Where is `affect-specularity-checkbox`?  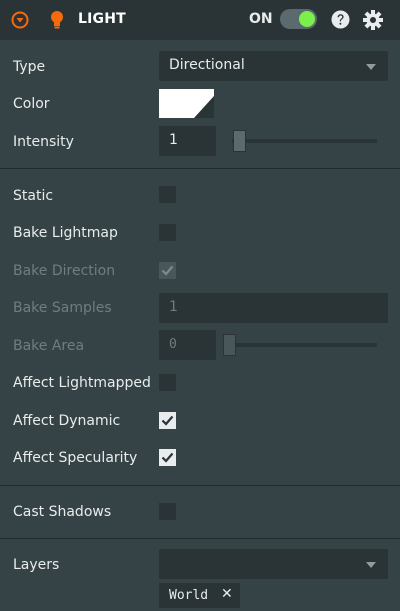 affect-specularity-checkbox is located at coordinates (167, 457).